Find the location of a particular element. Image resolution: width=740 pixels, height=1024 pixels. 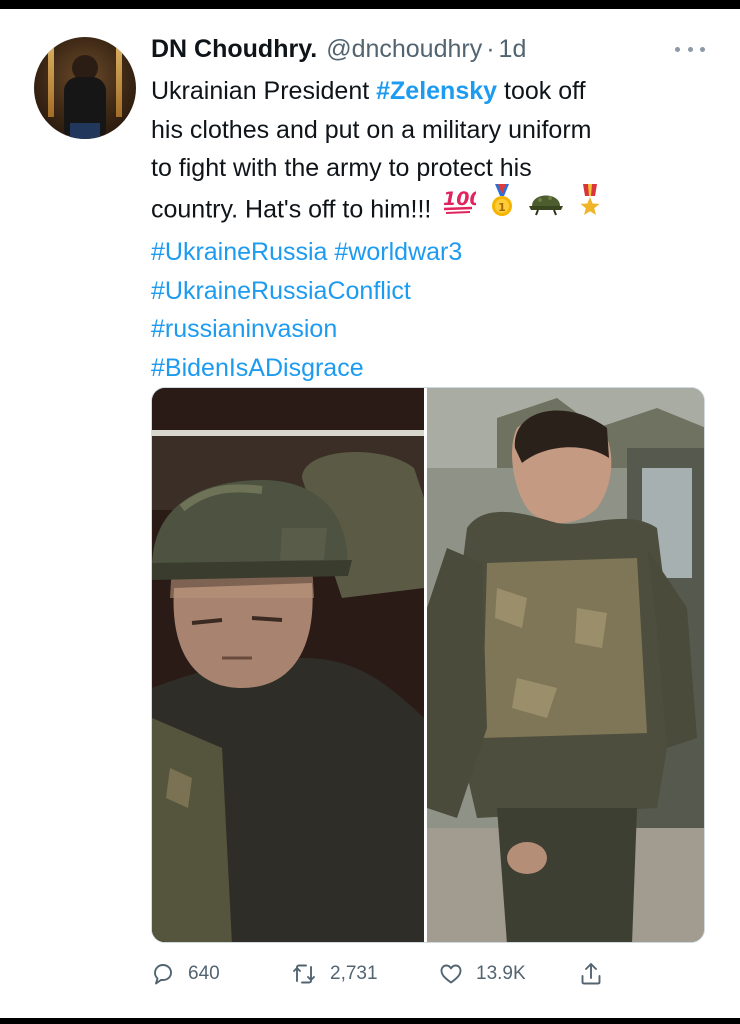

svg-text: 100 is located at coordinates (459, 199).